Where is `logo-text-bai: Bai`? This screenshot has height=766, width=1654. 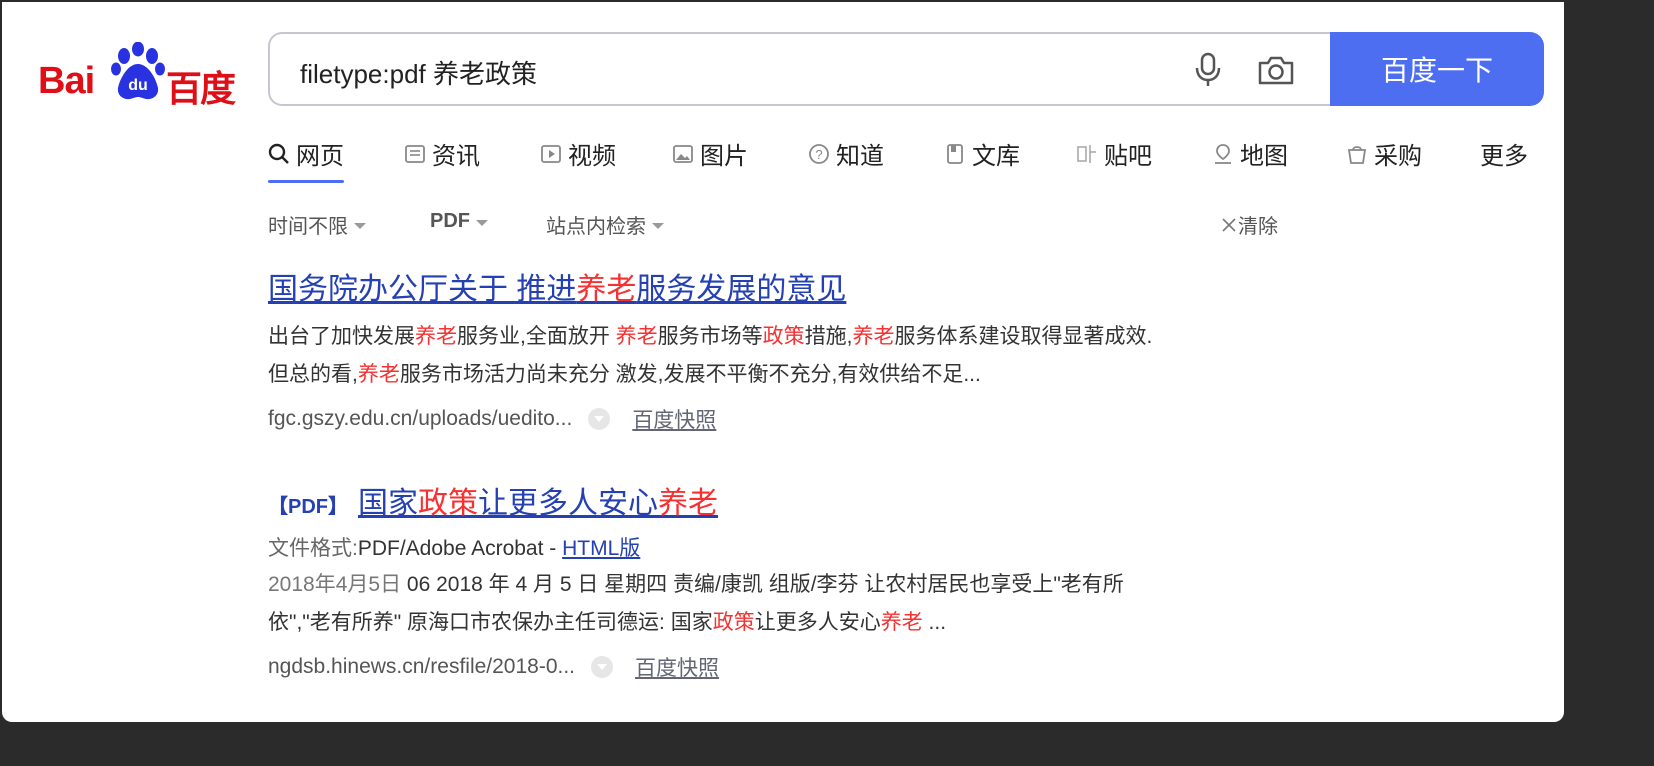 logo-text-bai: Bai is located at coordinates (66, 81).